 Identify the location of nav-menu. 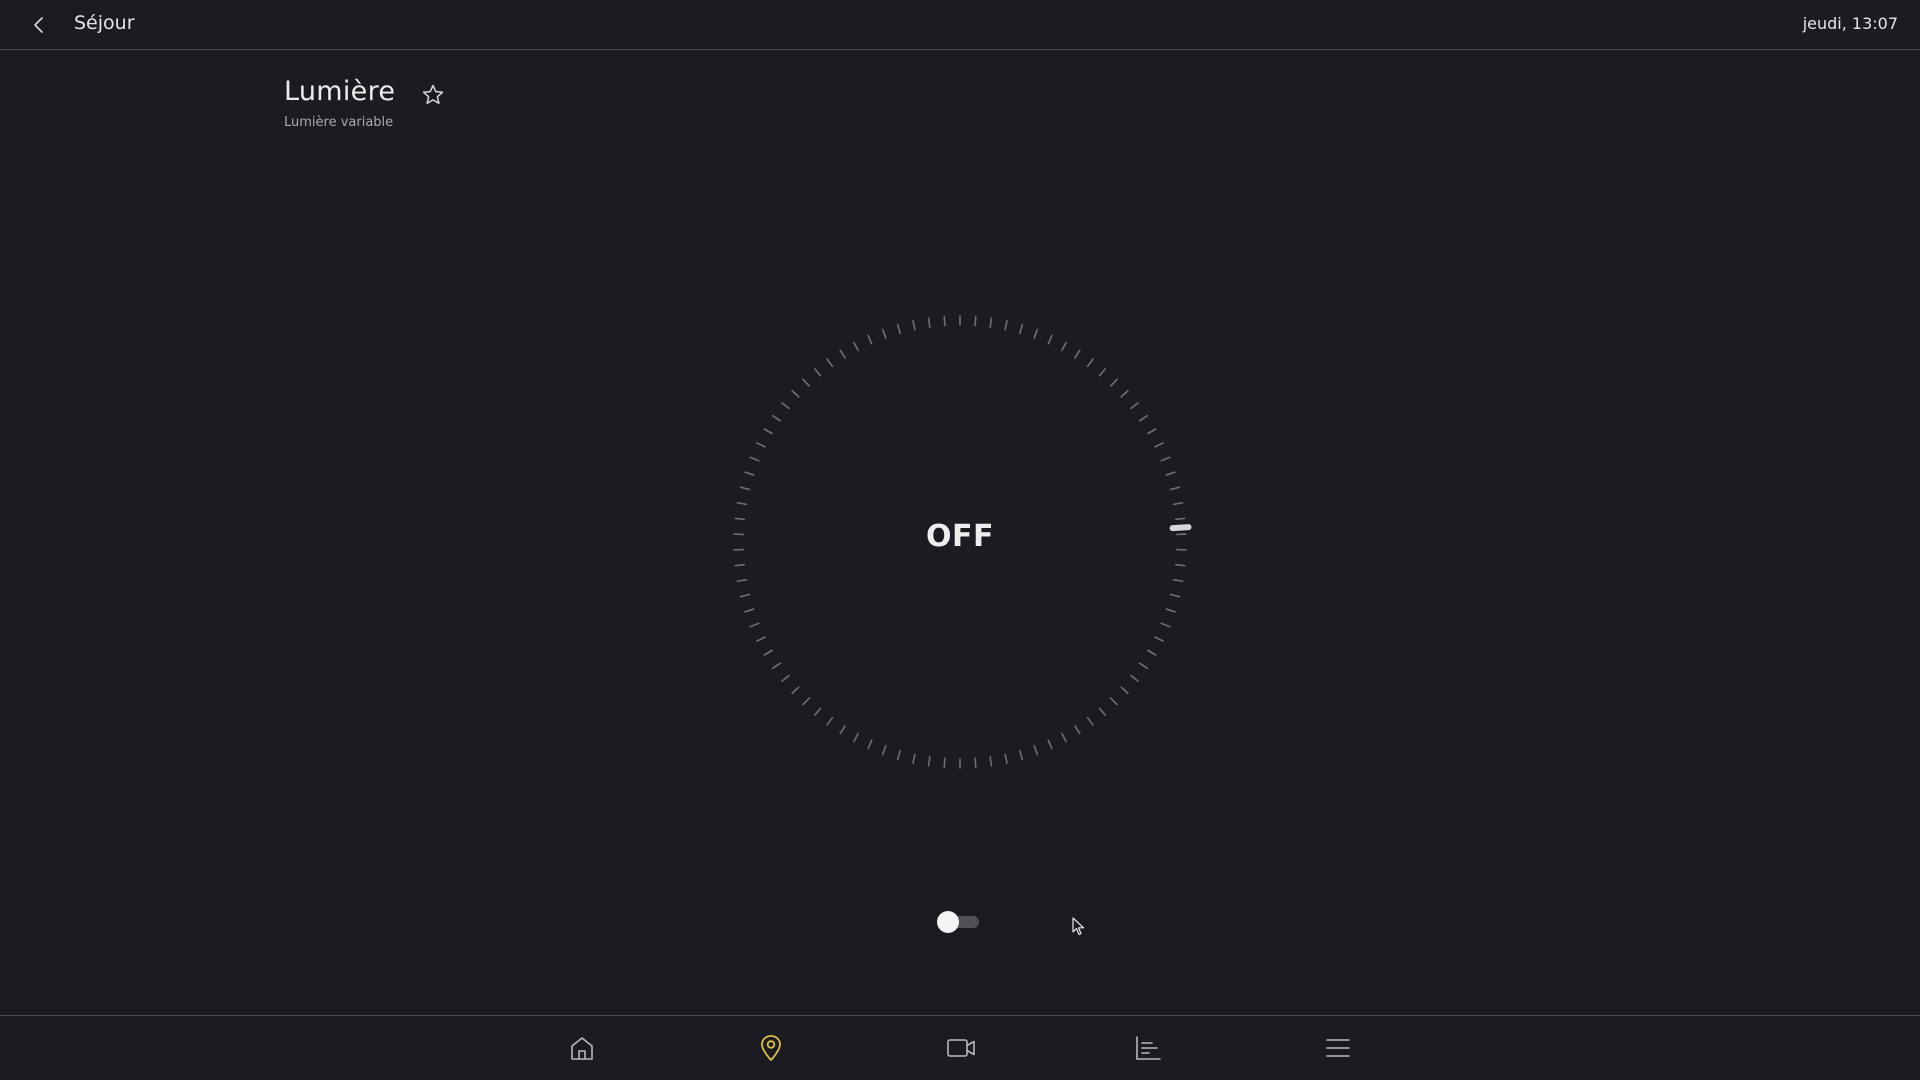
(1338, 1048).